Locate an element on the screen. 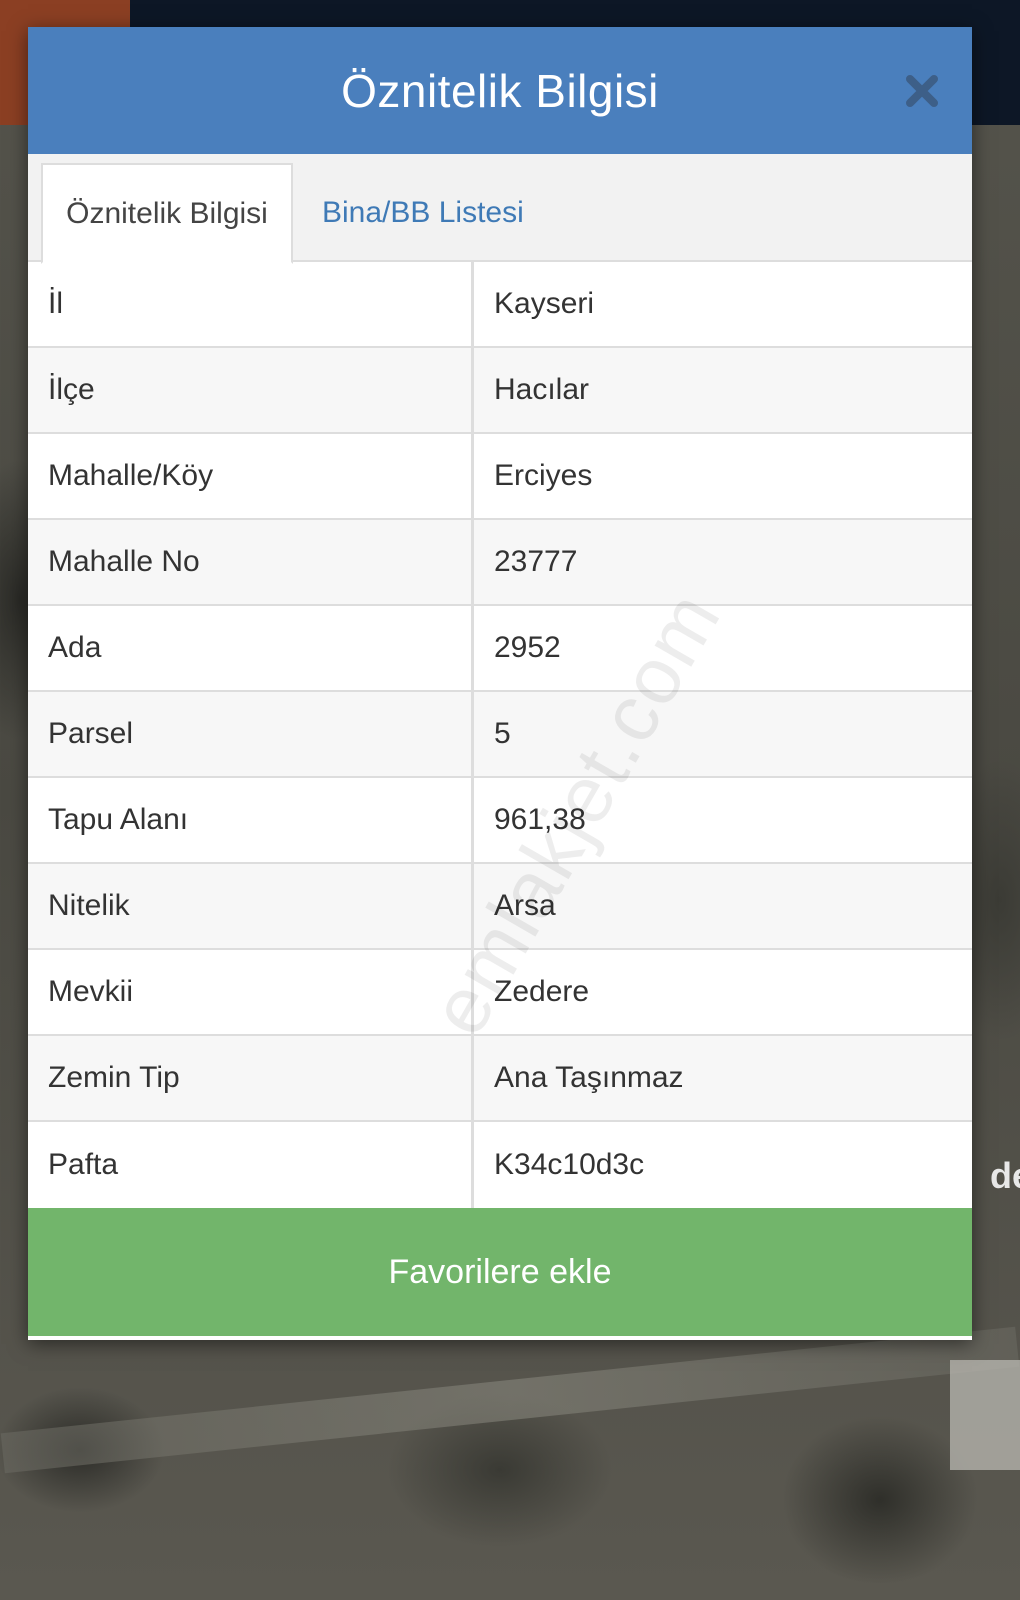 The image size is (1020, 1600). row-value: 961,38 is located at coordinates (540, 819).